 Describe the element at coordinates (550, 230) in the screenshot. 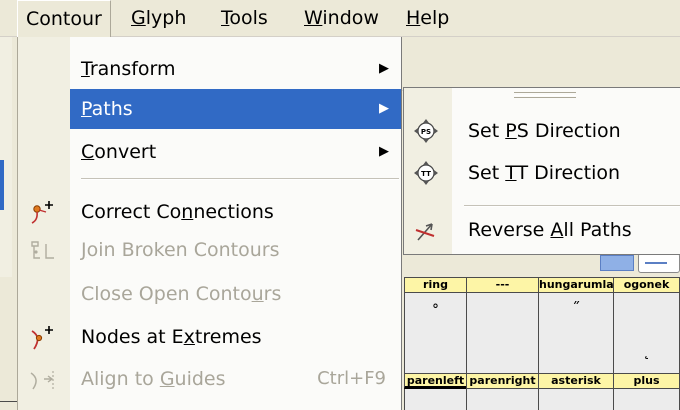

I see `submenu-item-label: Reverse All Paths` at that location.